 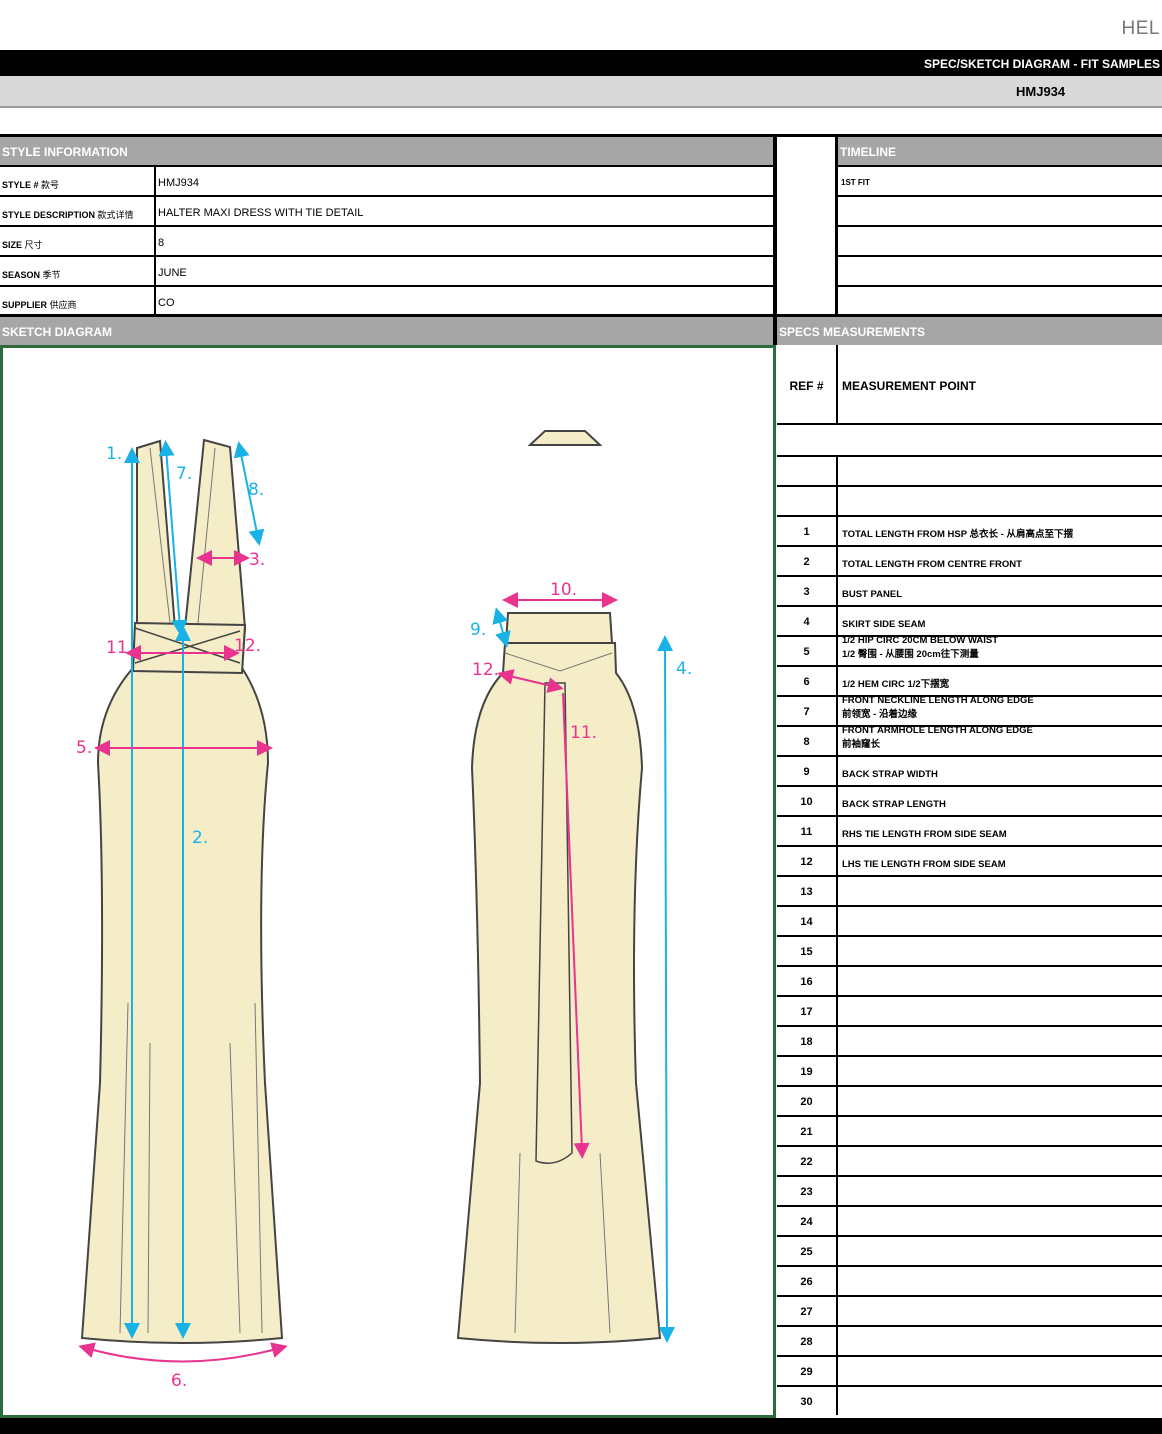 What do you see at coordinates (806, 1102) in the screenshot?
I see `spec-ref: 20` at bounding box center [806, 1102].